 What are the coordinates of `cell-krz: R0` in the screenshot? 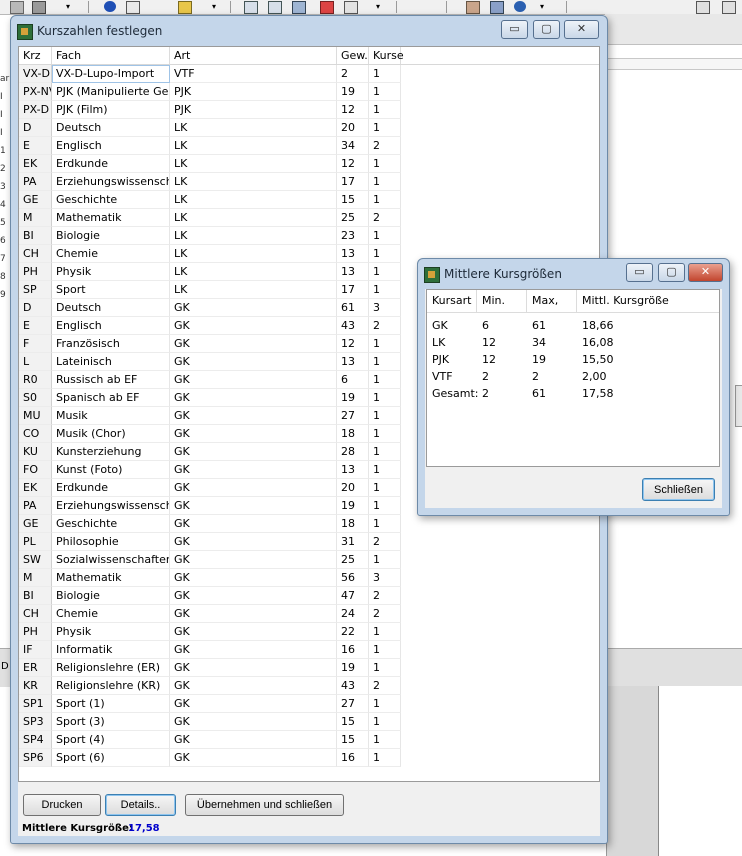 It's located at (35, 380).